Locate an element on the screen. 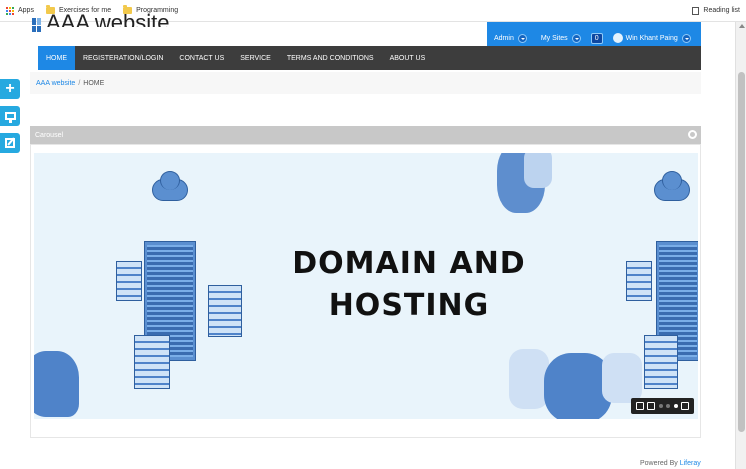  site-logo is located at coordinates (37, 25).